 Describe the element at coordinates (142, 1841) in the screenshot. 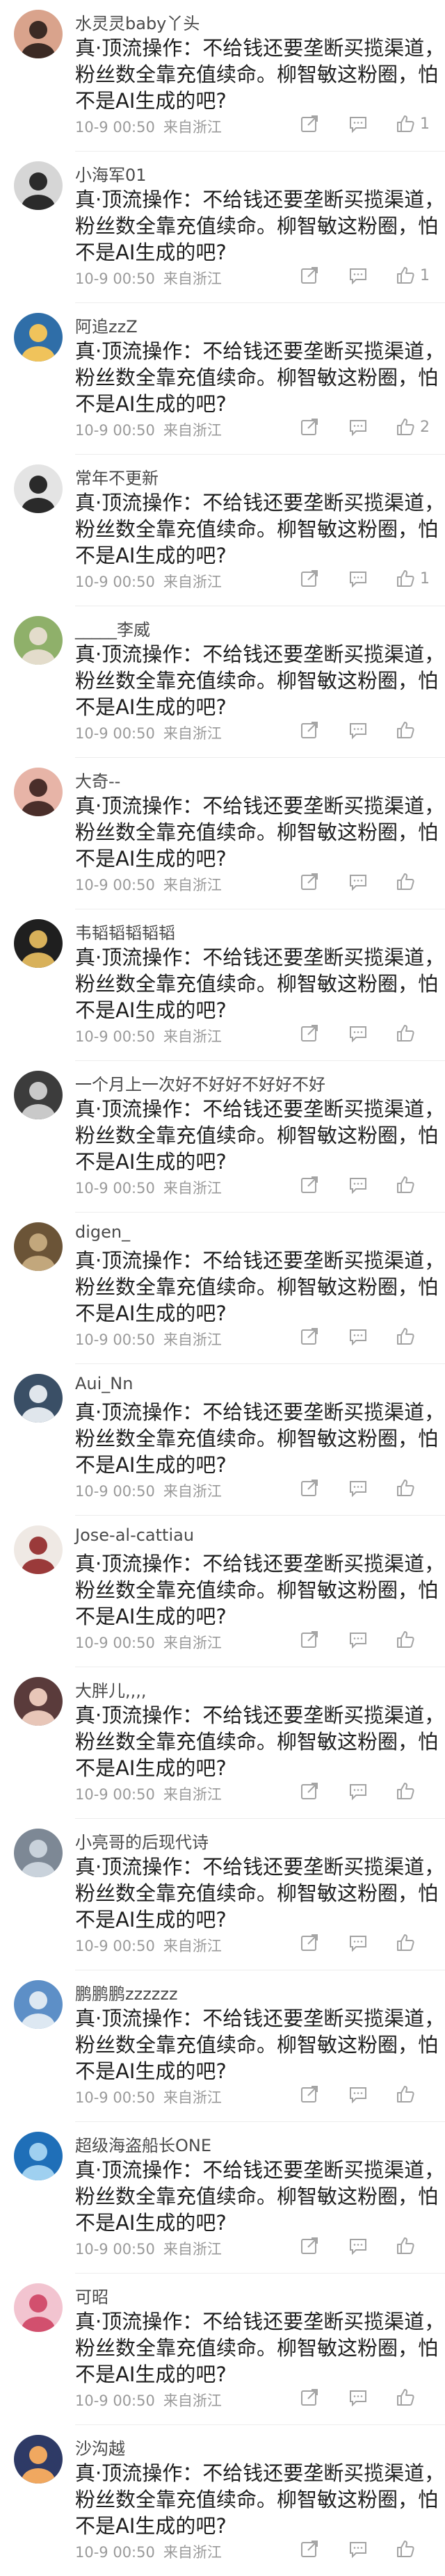

I see `username: 小亮哥的后现代诗` at that location.